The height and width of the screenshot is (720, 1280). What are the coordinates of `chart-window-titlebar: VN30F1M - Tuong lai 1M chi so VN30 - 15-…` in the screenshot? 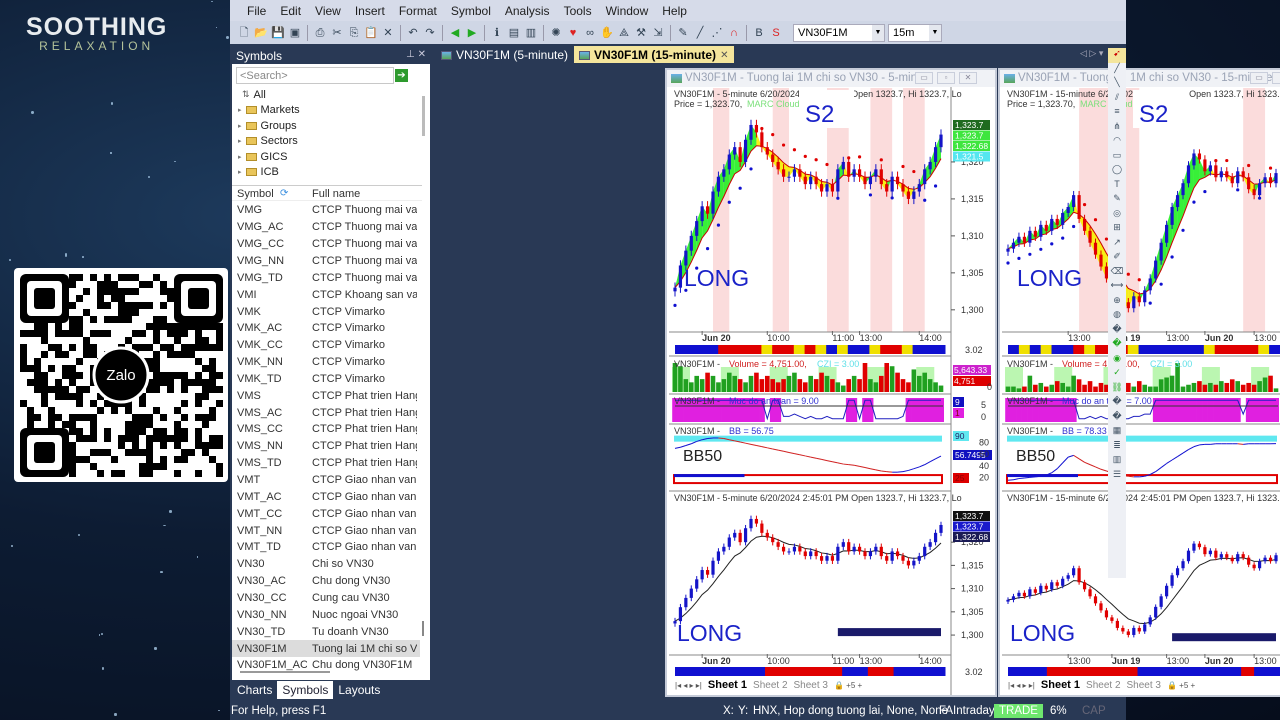 It's located at (1140, 78).